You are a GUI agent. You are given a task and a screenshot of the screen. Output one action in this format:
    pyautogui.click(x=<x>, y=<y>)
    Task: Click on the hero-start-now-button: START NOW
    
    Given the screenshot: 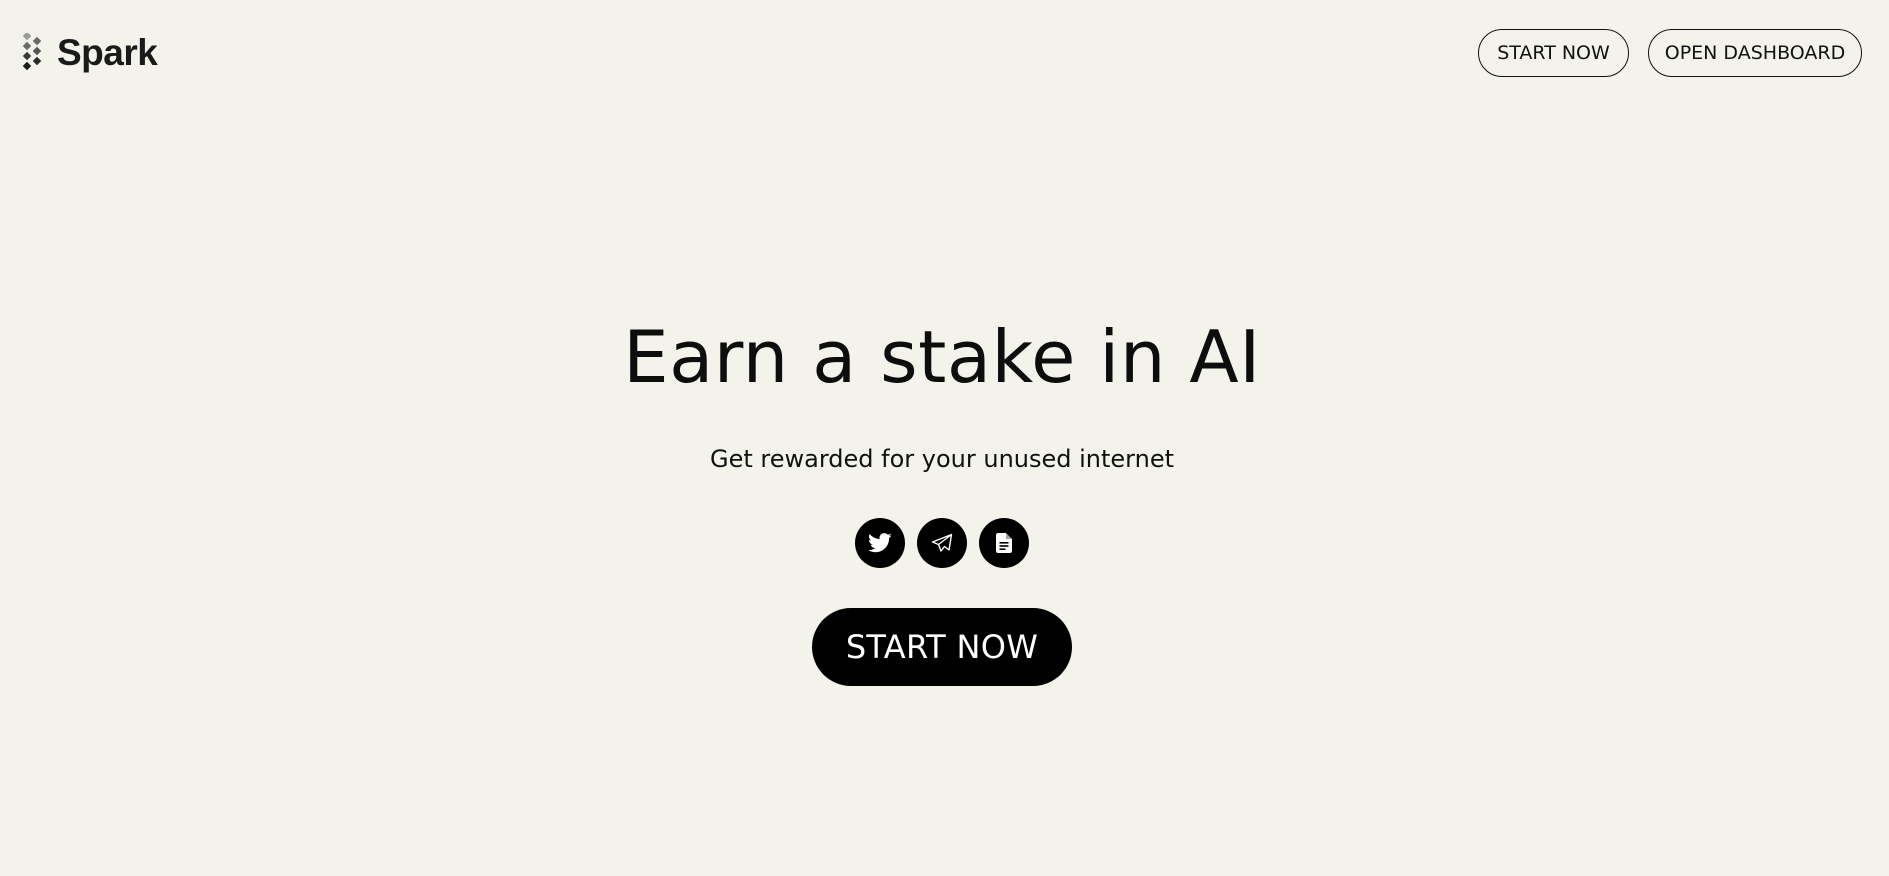 What is the action you would take?
    pyautogui.click(x=942, y=647)
    